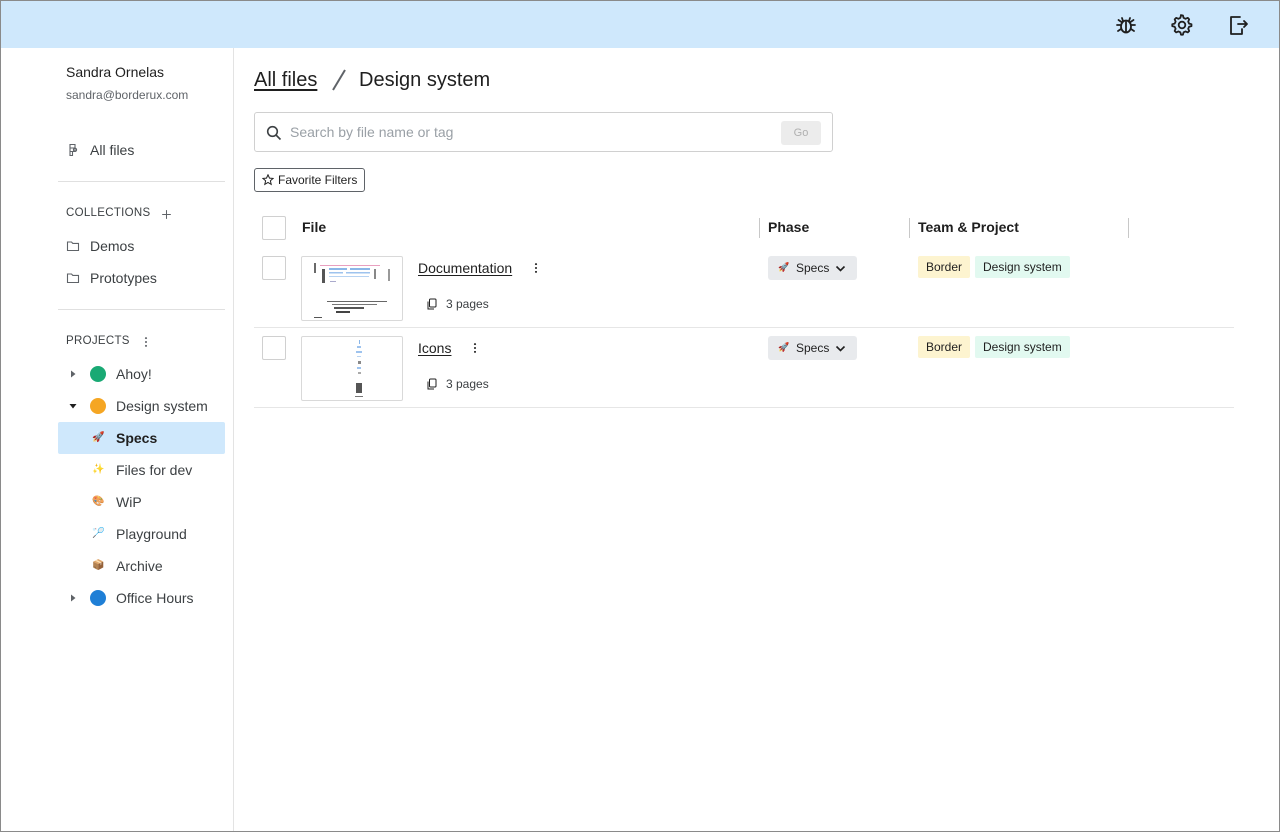 Image resolution: width=1280 pixels, height=832 pixels. I want to click on user-email: sandra@borderux.com, so click(127, 95).